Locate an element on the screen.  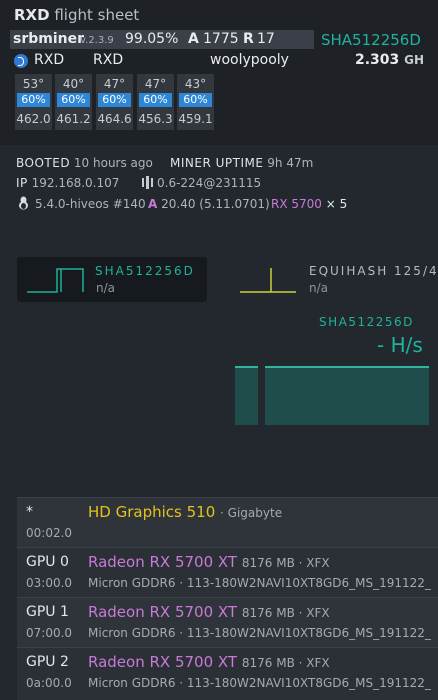
kernel-info: 5.4.0-hiveos #140 is located at coordinates (90, 204).